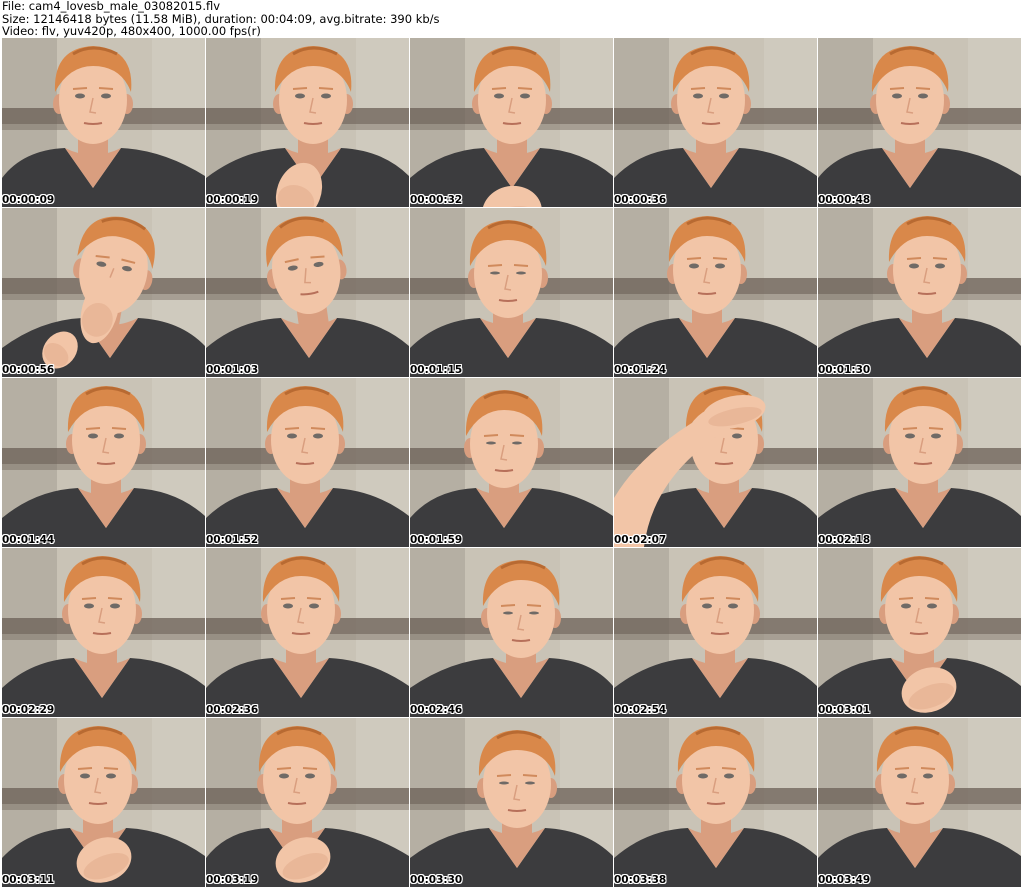 The width and height of the screenshot is (1024, 889). I want to click on frame-timestamp: 00:00:56, so click(28, 370).